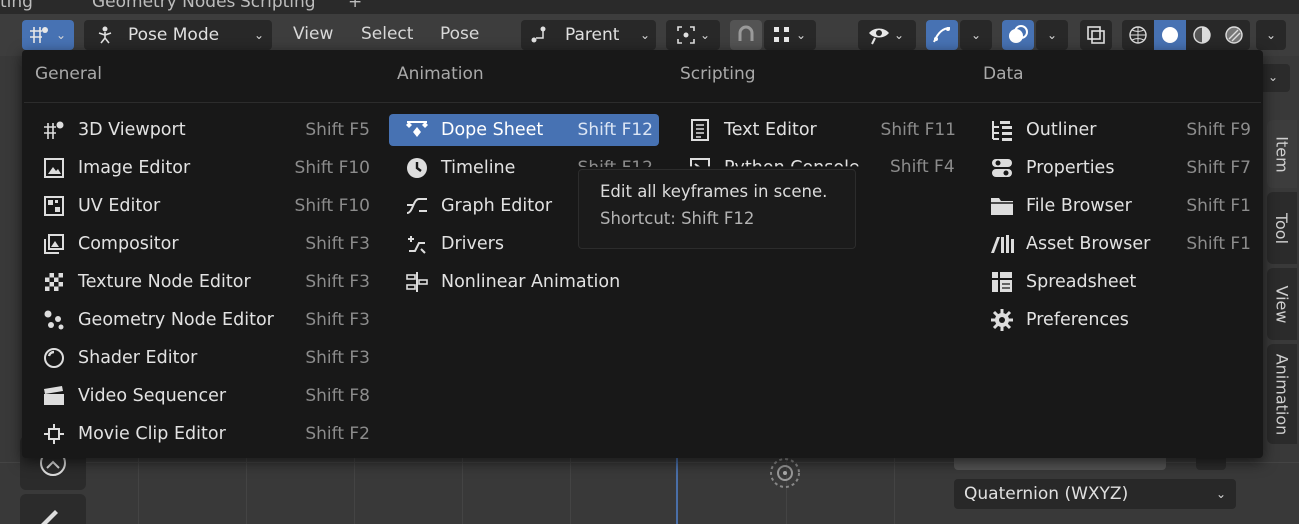 The image size is (1299, 524). I want to click on section-header-scripting: Scripting, so click(718, 74).